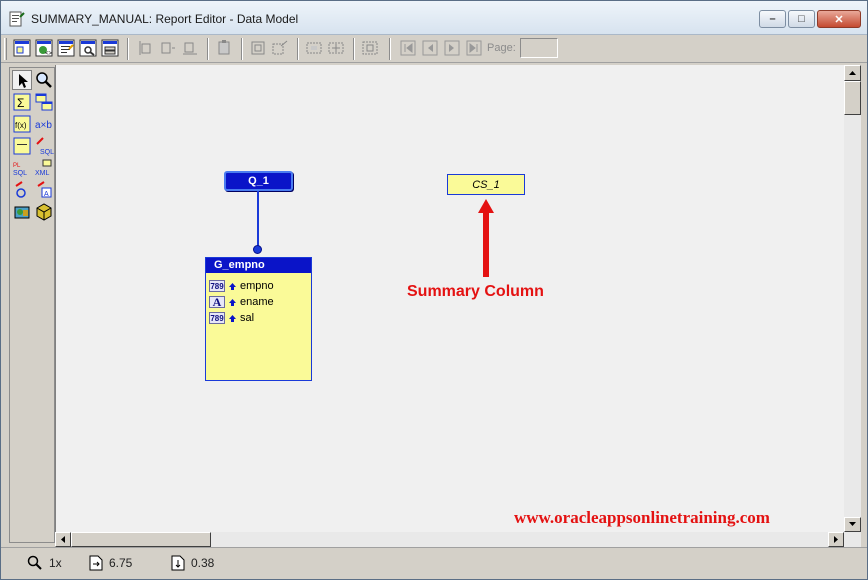 The image size is (868, 580). I want to click on data-model-icon, so click(22, 48).